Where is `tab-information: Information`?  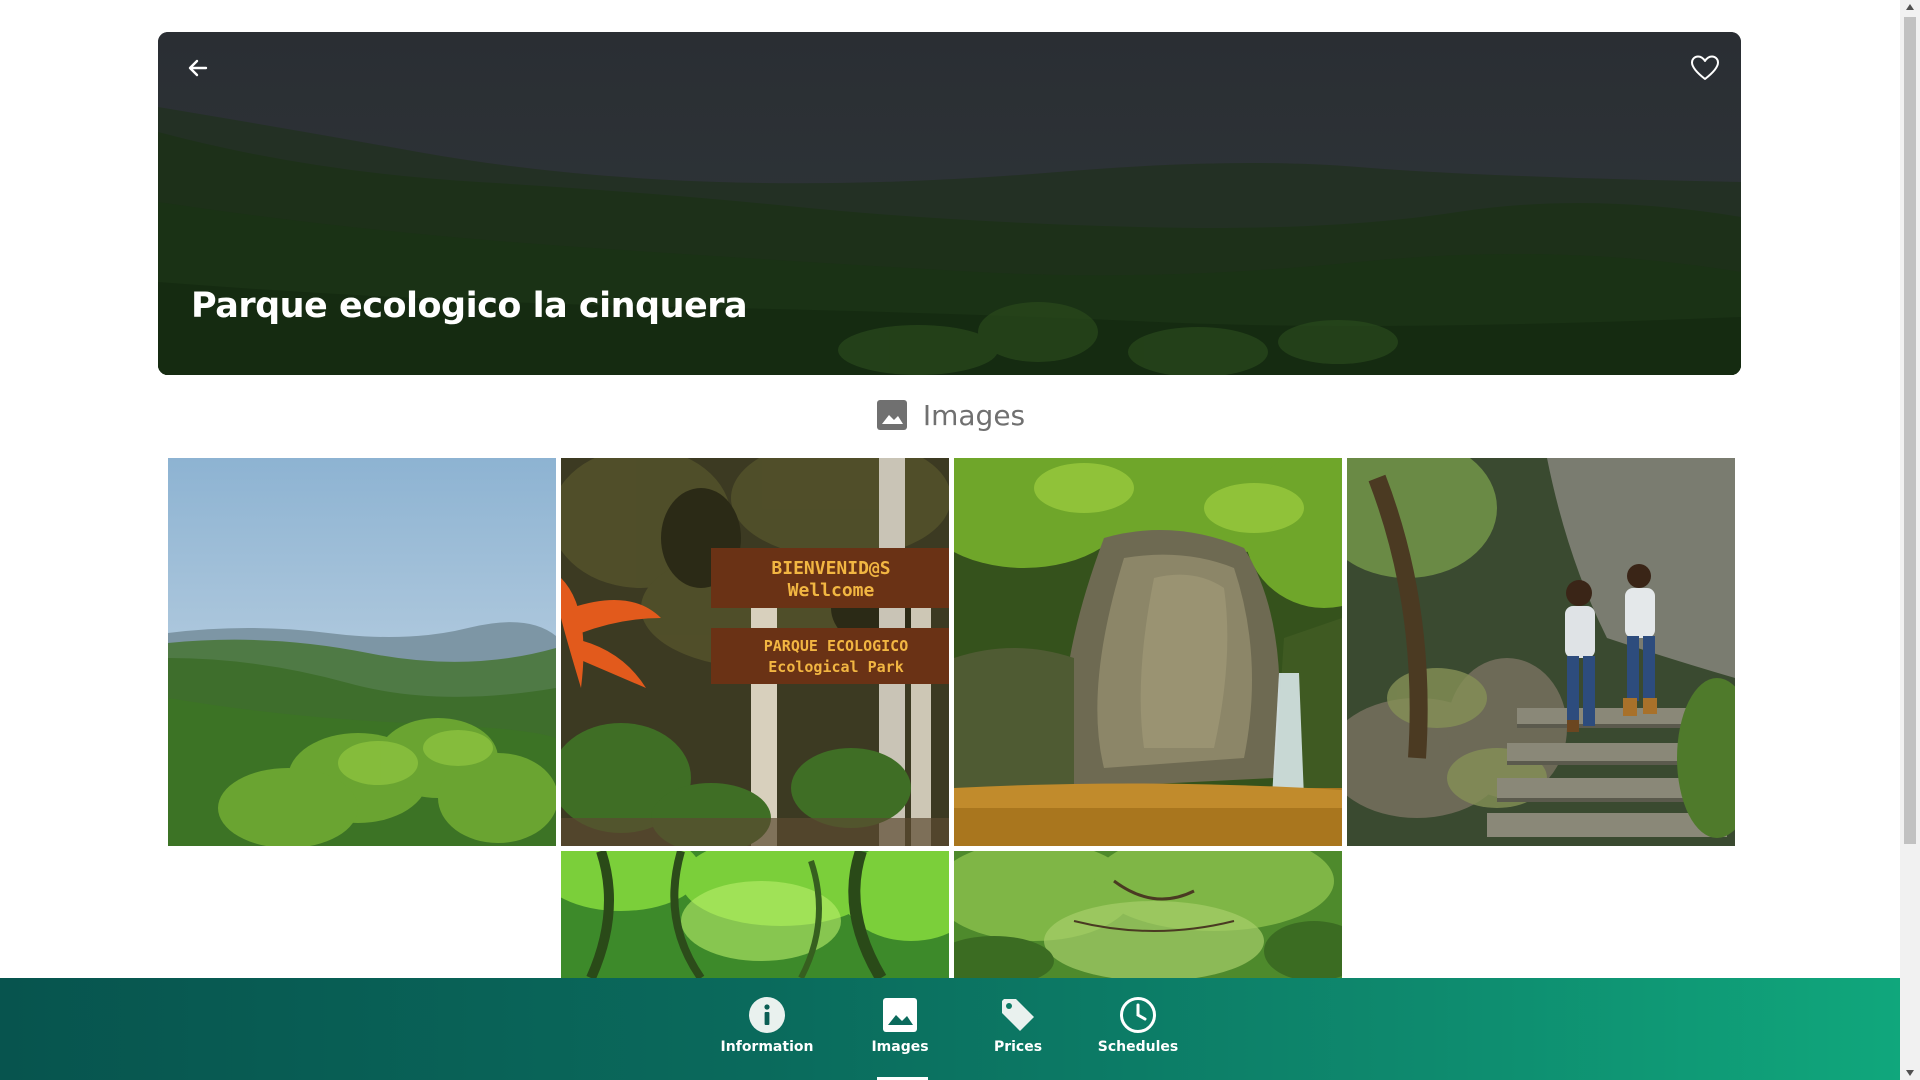
tab-information: Information is located at coordinates (767, 1029).